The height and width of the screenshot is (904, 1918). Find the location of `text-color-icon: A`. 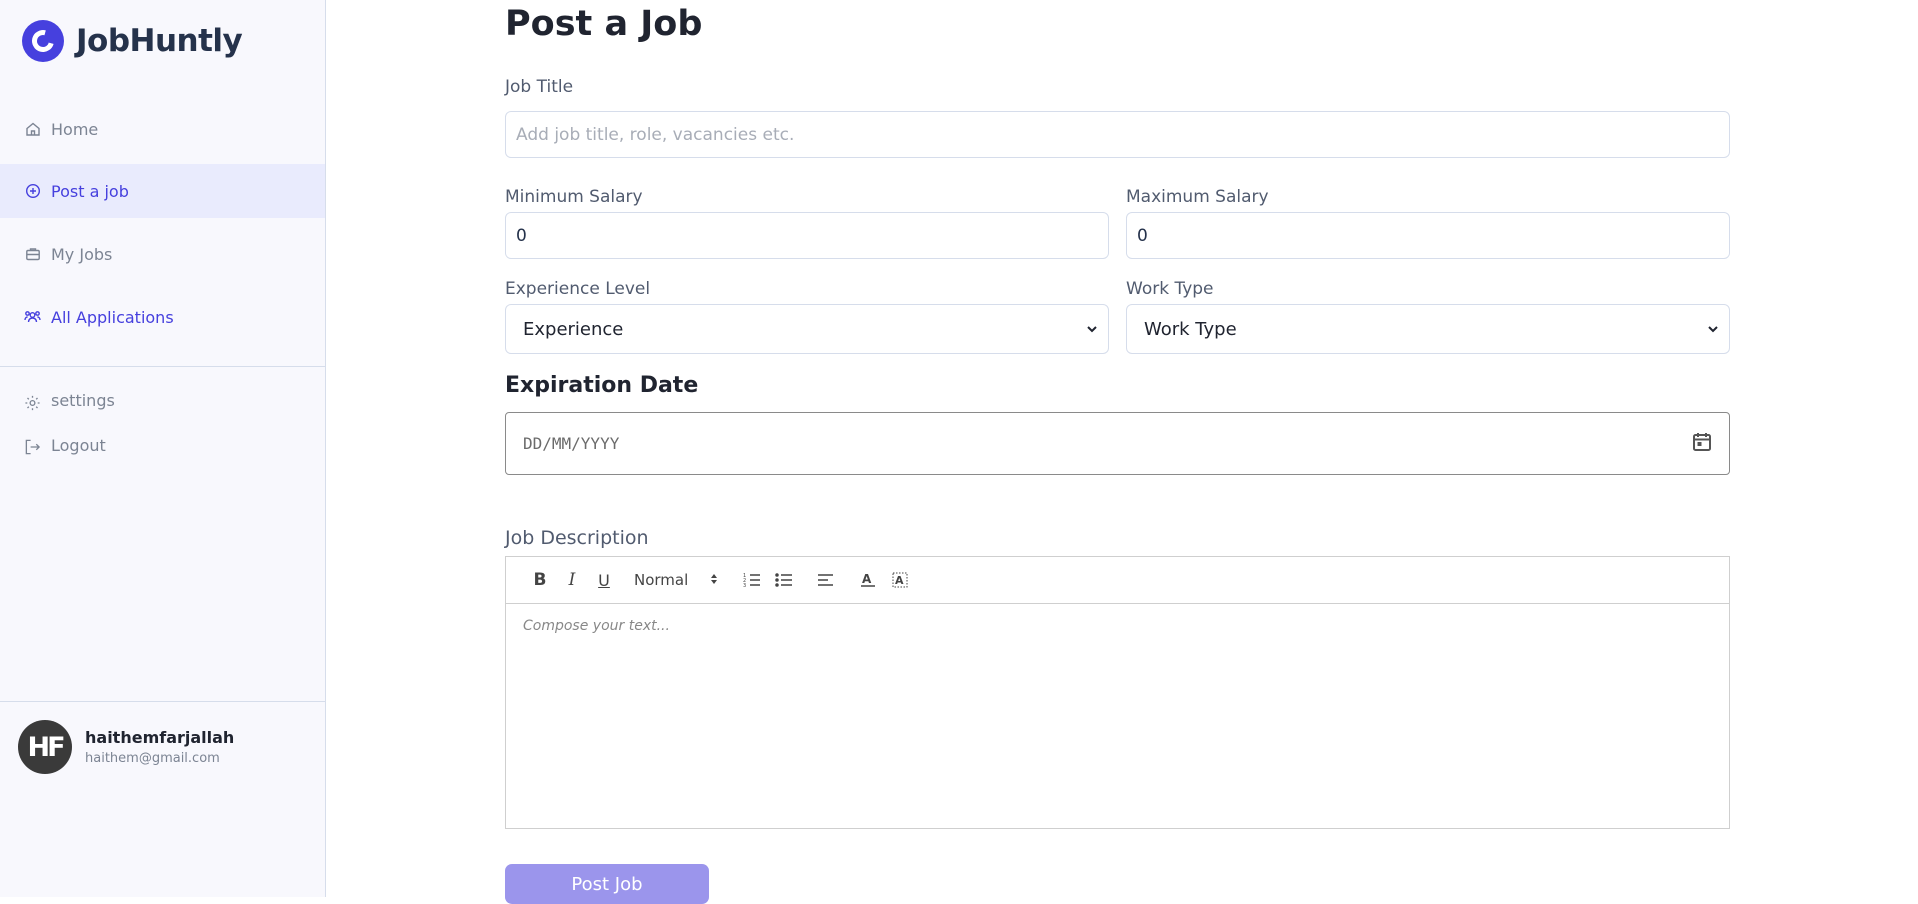

text-color-icon: A is located at coordinates (868, 580).